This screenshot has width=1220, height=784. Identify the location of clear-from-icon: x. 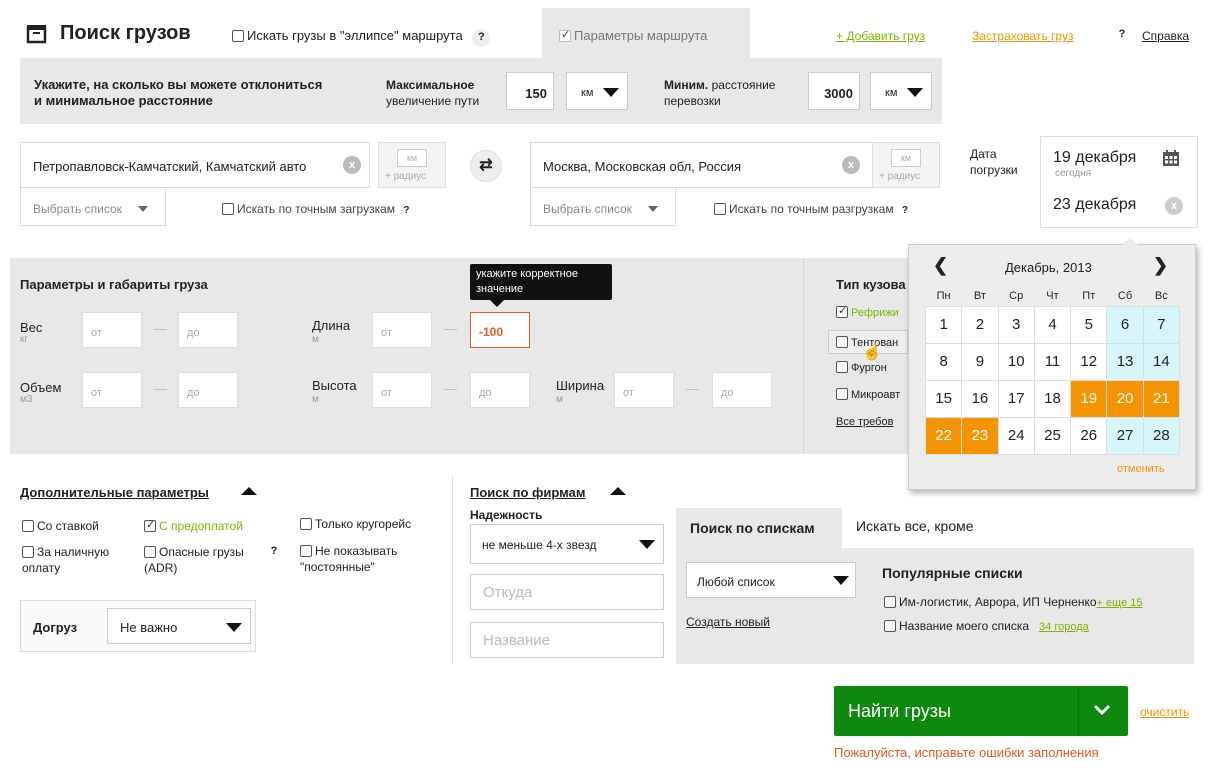
(352, 165).